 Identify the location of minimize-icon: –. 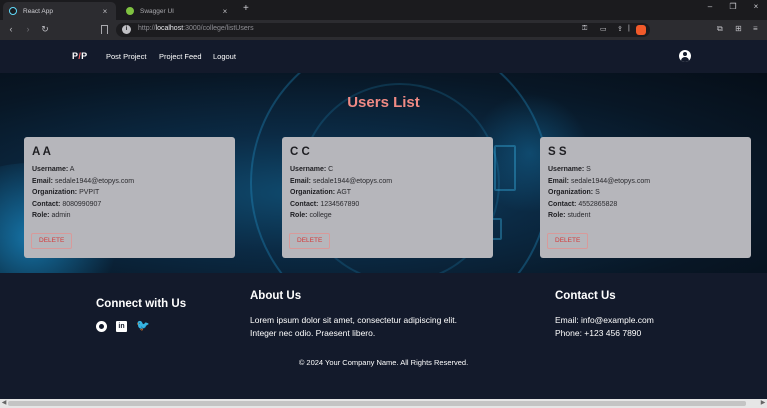
(710, 6).